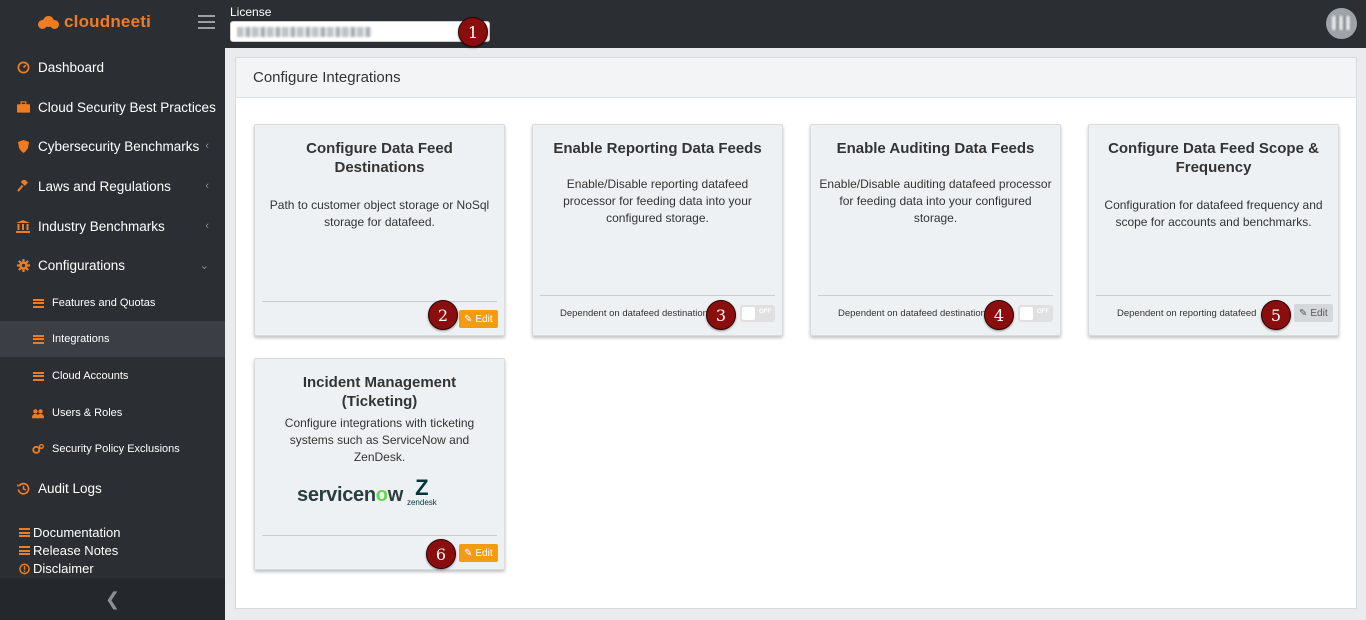 Image resolution: width=1366 pixels, height=620 pixels. What do you see at coordinates (23, 226) in the screenshot?
I see `institution-icon` at bounding box center [23, 226].